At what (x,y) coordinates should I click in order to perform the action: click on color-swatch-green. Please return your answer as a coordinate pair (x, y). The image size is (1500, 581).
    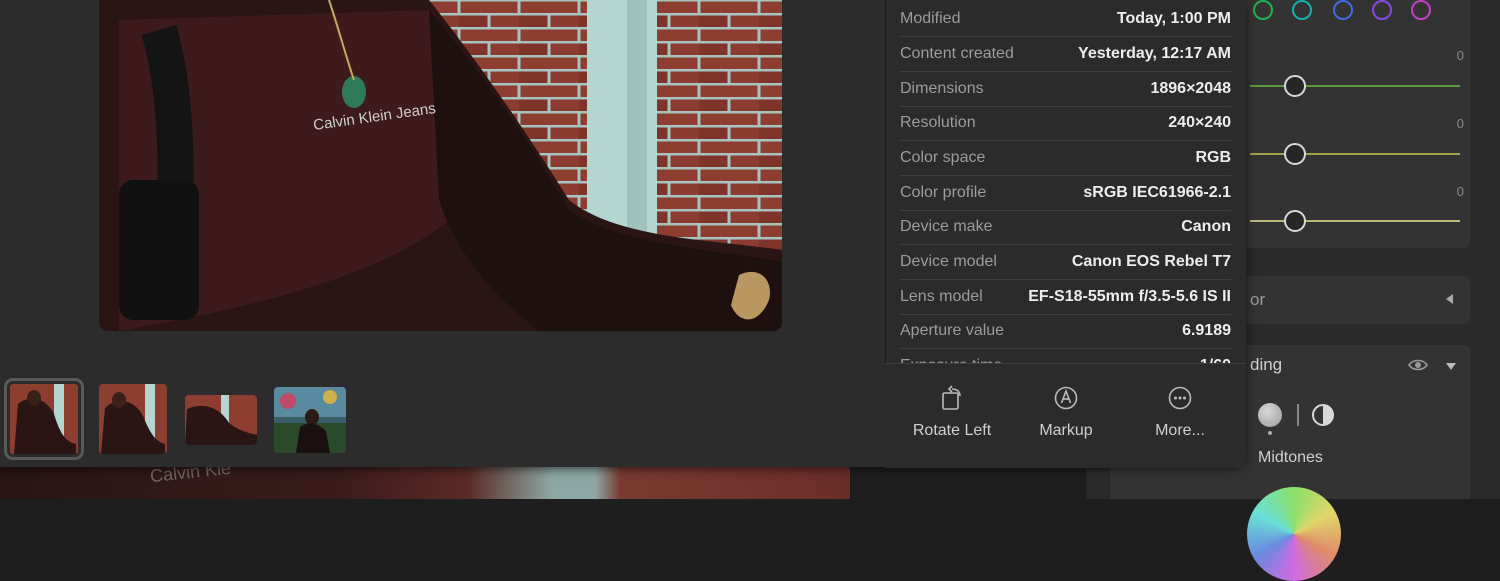
    Looking at the image, I should click on (1263, 10).